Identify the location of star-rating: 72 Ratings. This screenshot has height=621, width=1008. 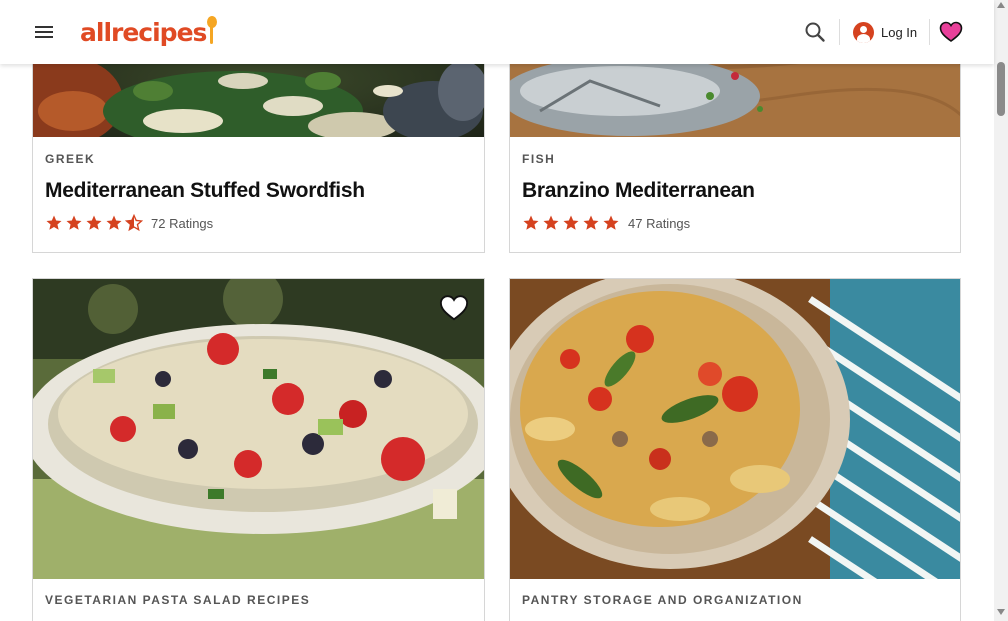
(129, 223).